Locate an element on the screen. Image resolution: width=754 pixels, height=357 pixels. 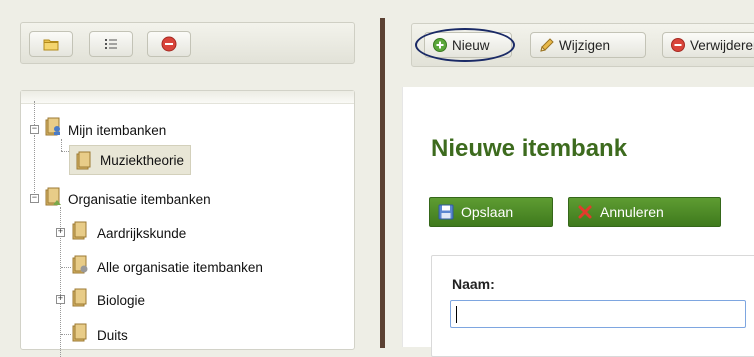
tree-node-aardrijkskunde: Aardrijkskunde is located at coordinates (141, 233).